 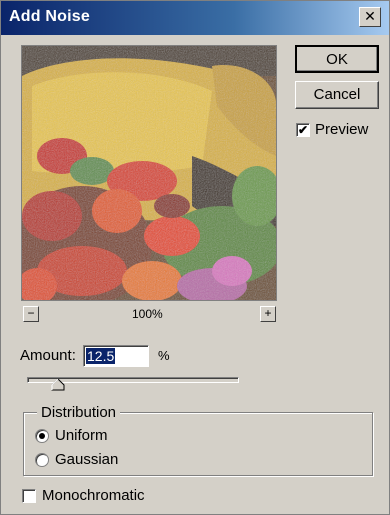 What do you see at coordinates (49, 16) in the screenshot?
I see `dialog-title: Add Noise` at bounding box center [49, 16].